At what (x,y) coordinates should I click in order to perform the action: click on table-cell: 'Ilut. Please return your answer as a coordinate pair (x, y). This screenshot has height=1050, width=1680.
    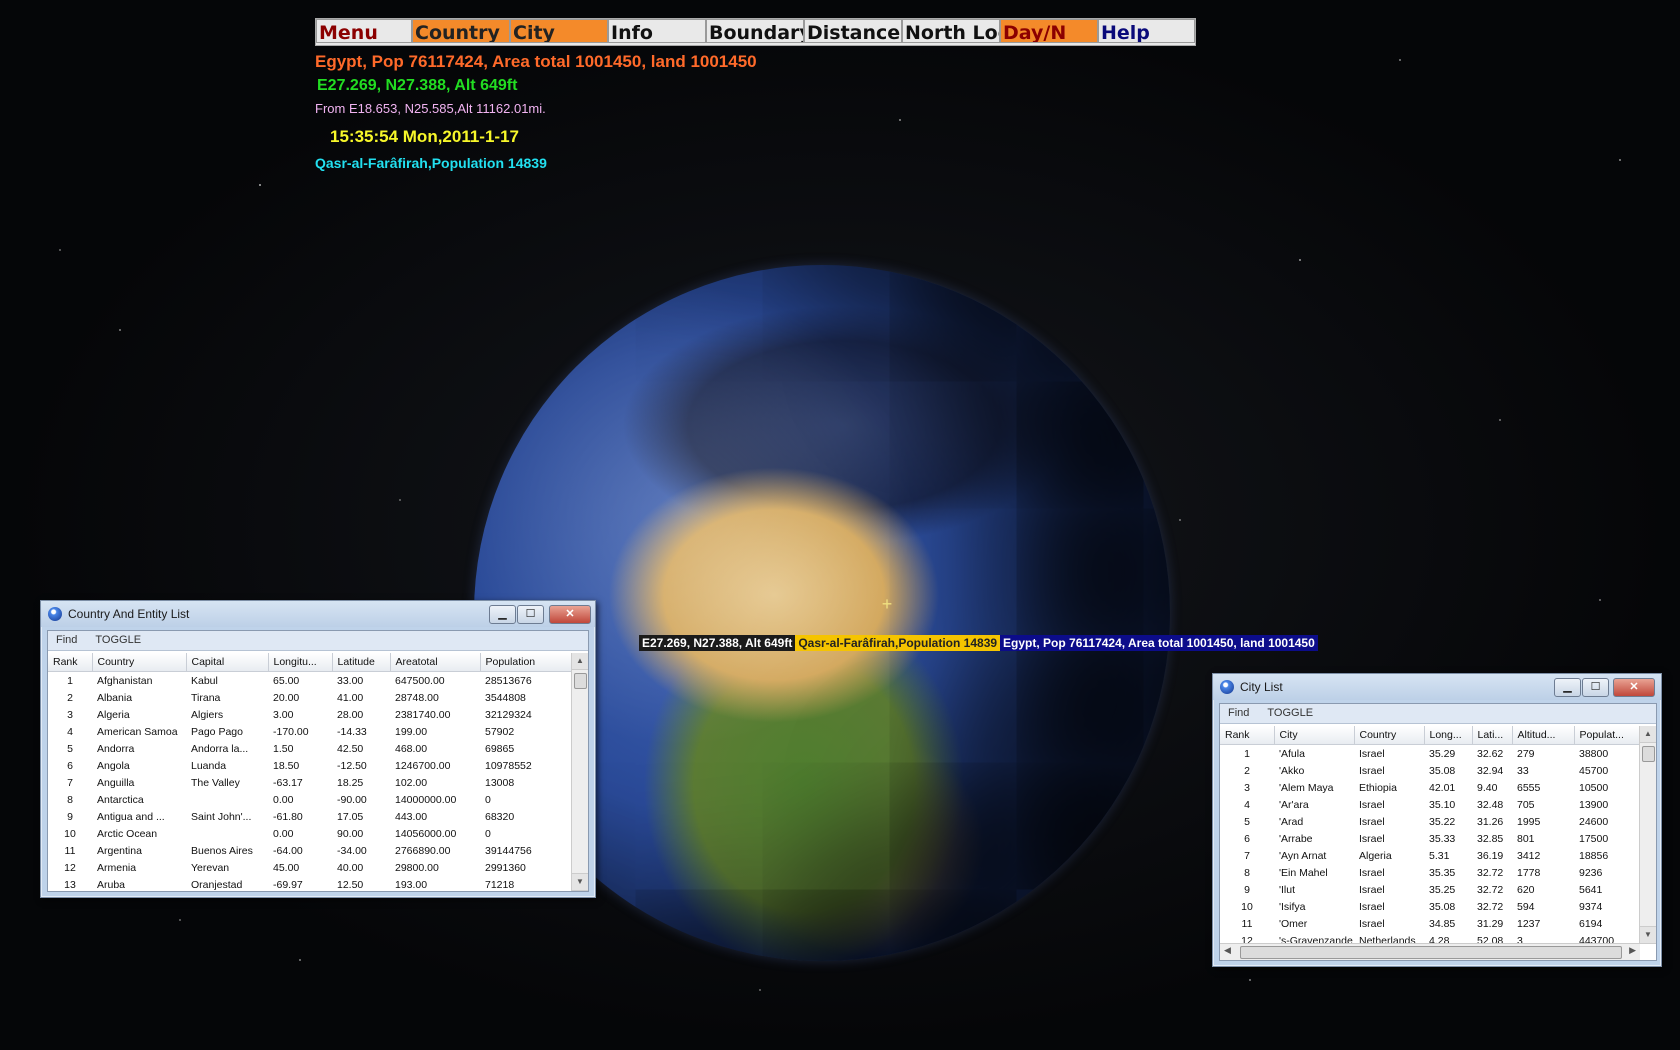
    Looking at the image, I should click on (1287, 889).